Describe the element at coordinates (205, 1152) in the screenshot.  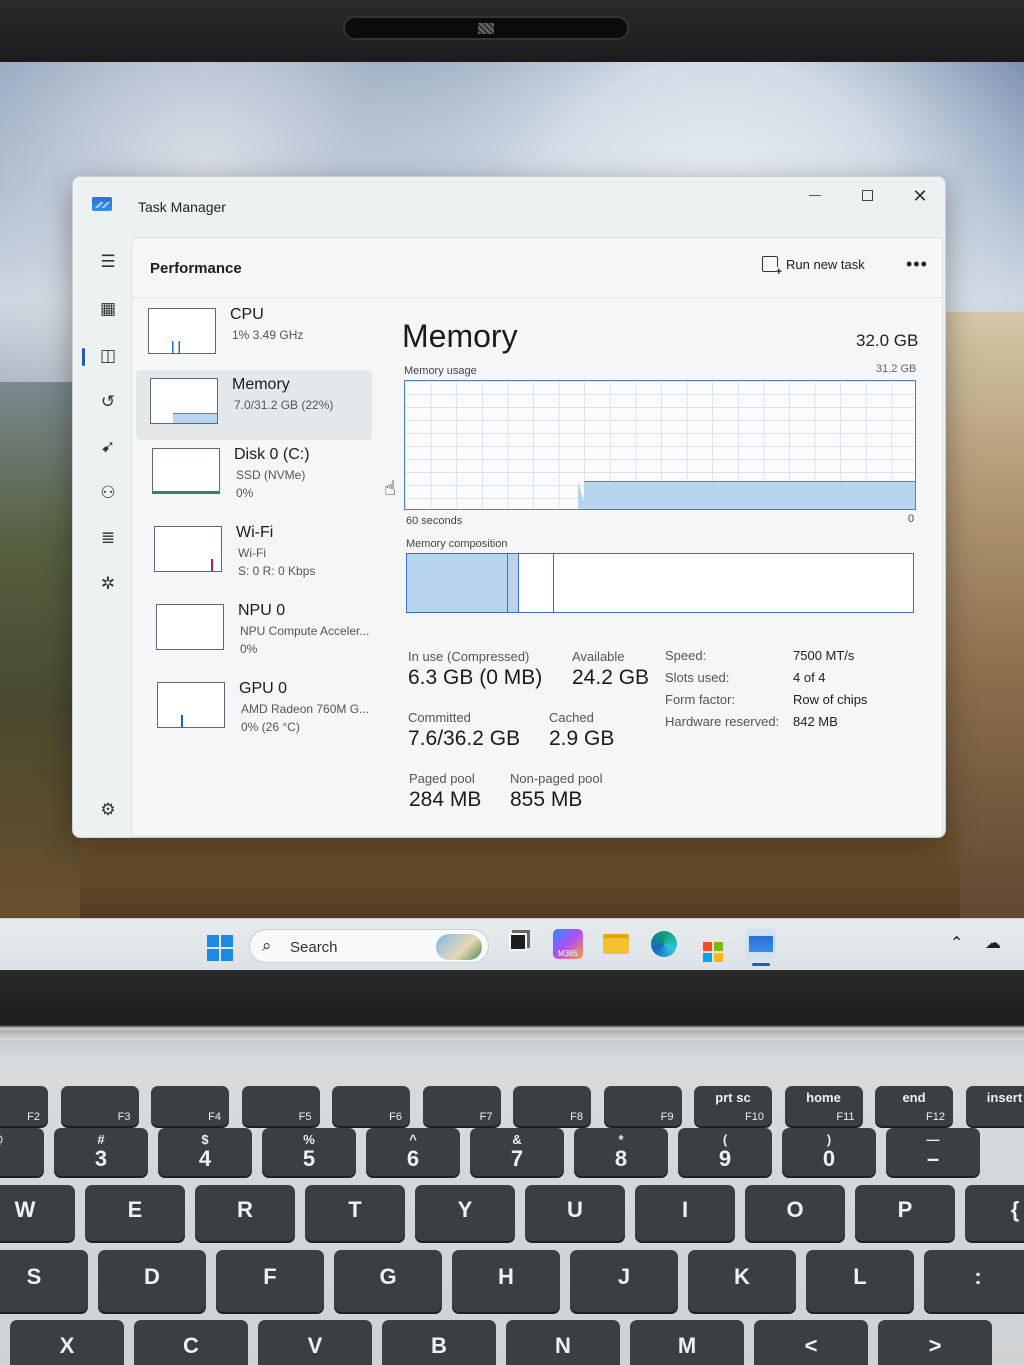
I see `number-key-2: $4` at that location.